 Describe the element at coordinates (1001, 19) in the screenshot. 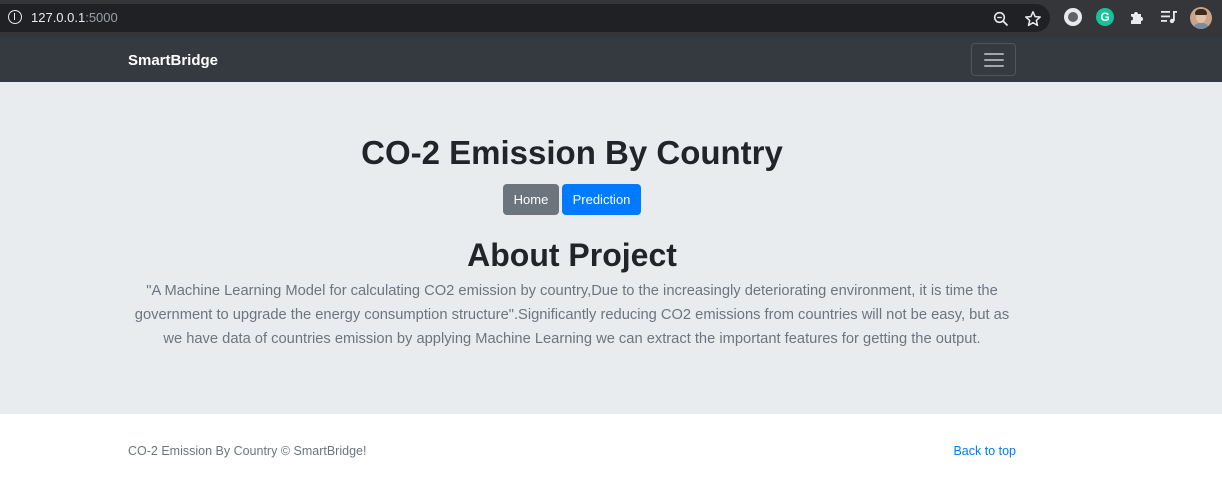

I see `zoom-icon` at that location.